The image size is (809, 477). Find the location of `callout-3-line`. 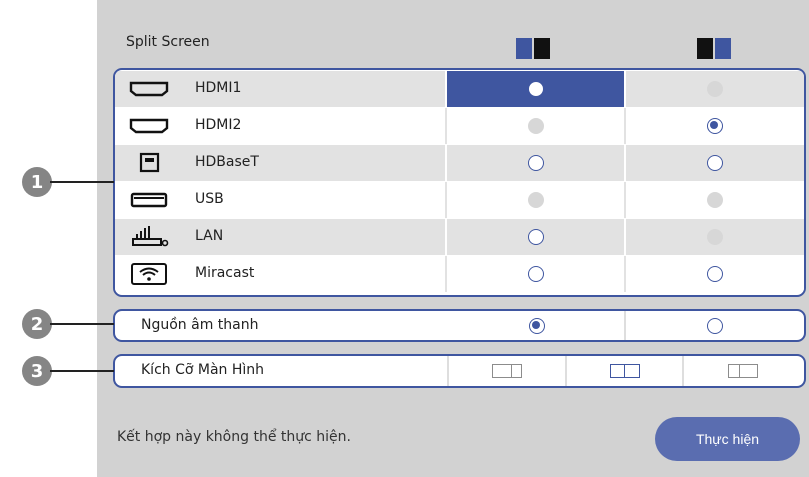

callout-3-line is located at coordinates (82, 371).